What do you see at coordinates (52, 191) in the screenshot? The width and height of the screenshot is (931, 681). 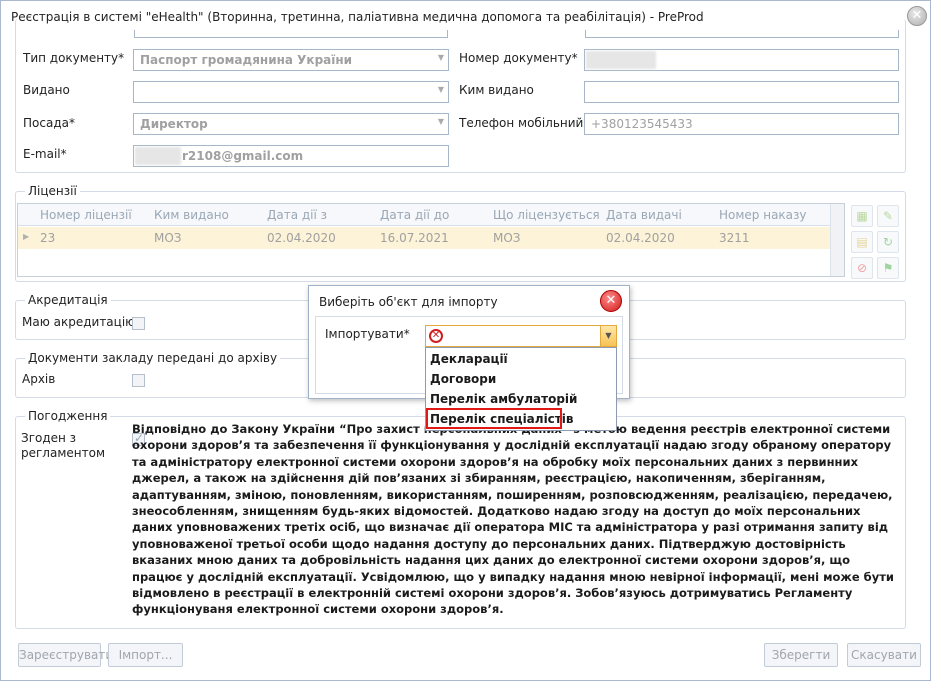 I see `licenses-legend: Ліцензії` at bounding box center [52, 191].